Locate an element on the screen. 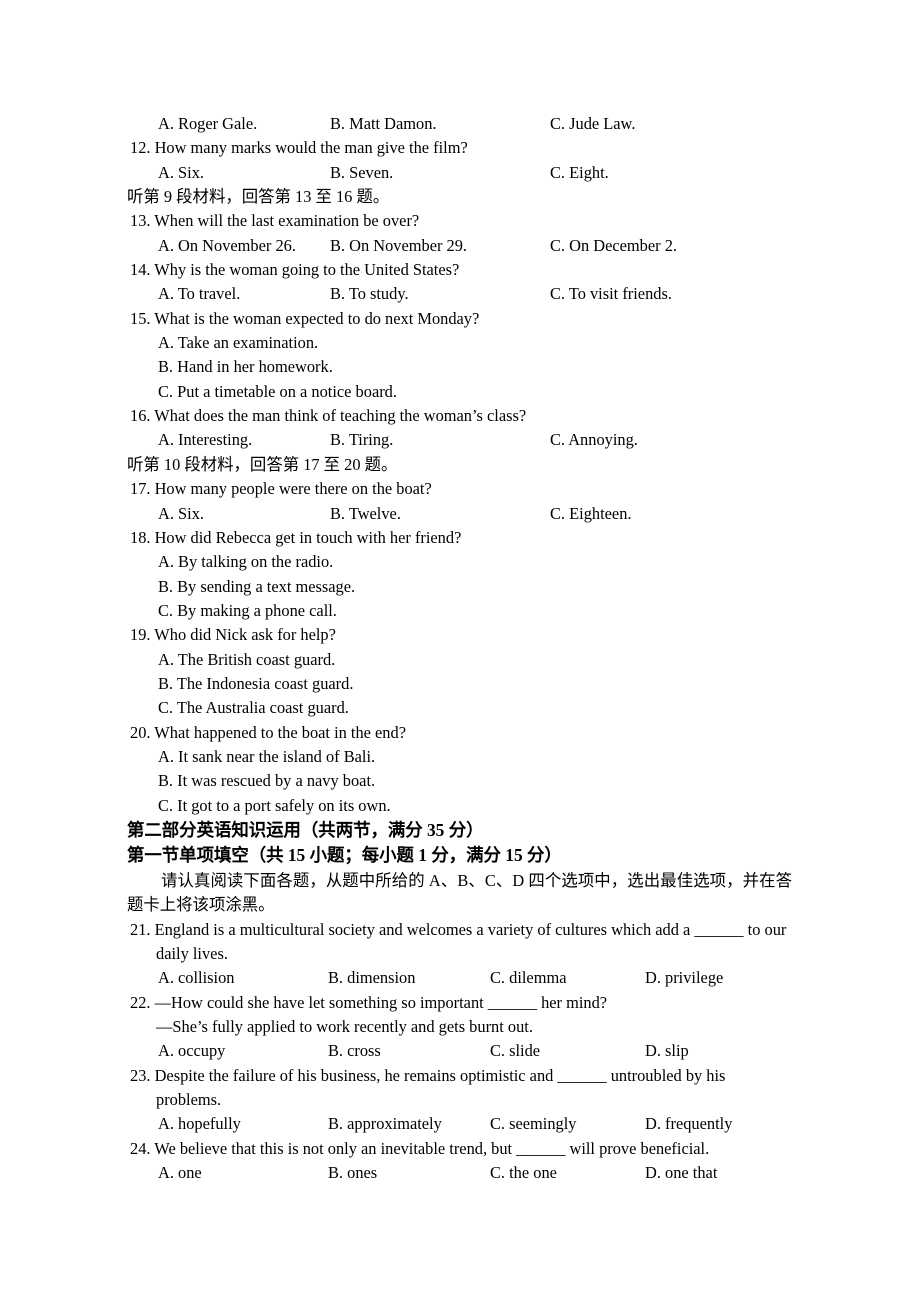 The width and height of the screenshot is (920, 1302). question-stem-21-cont: daily lives. is located at coordinates (192, 953).